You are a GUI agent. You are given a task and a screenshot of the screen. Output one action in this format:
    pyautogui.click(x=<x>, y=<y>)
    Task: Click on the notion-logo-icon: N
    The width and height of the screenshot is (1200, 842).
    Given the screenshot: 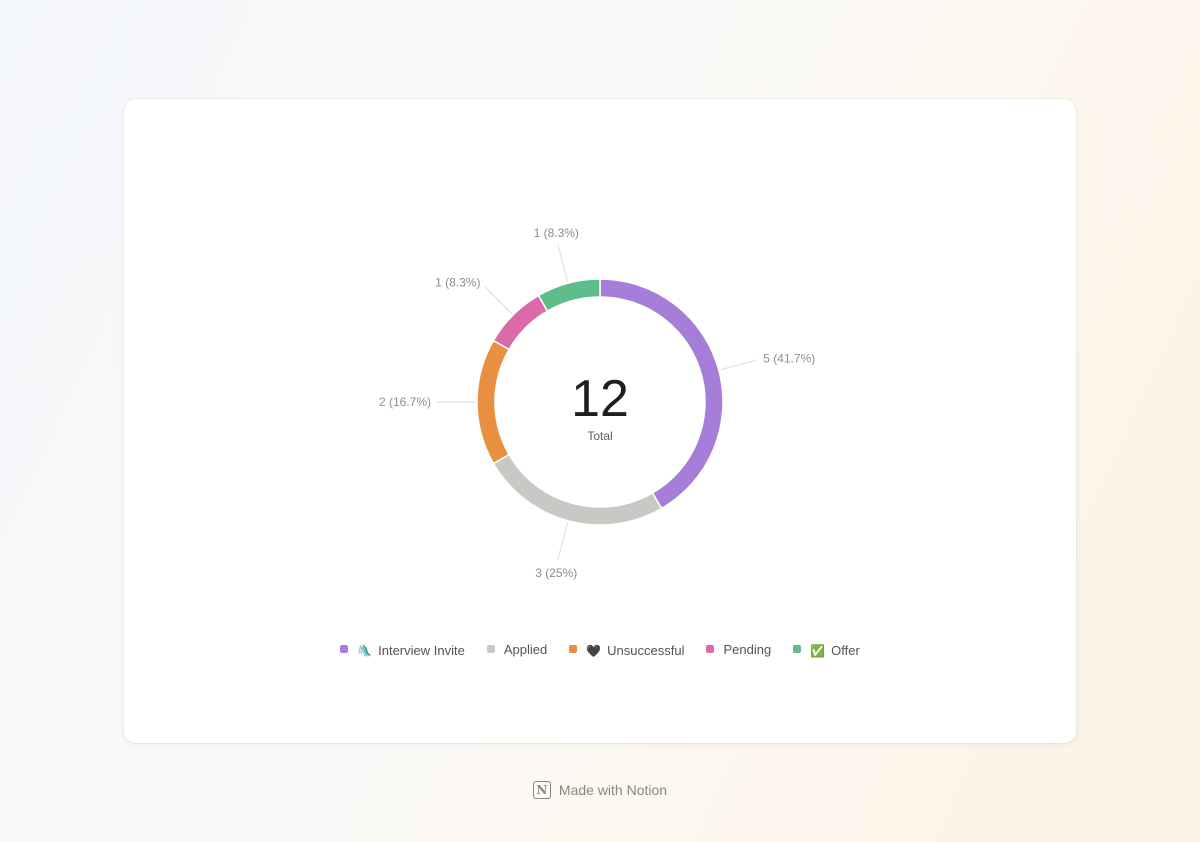 What is the action you would take?
    pyautogui.click(x=541, y=790)
    